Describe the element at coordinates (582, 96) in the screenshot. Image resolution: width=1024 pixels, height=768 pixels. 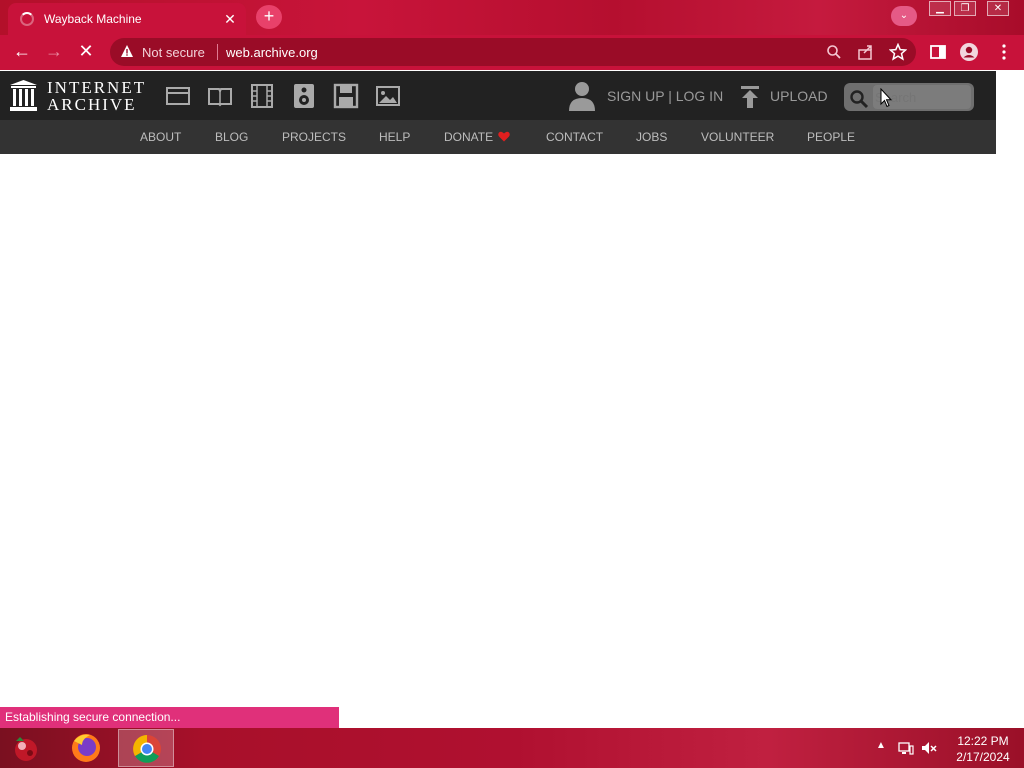
I see `user-icon` at that location.